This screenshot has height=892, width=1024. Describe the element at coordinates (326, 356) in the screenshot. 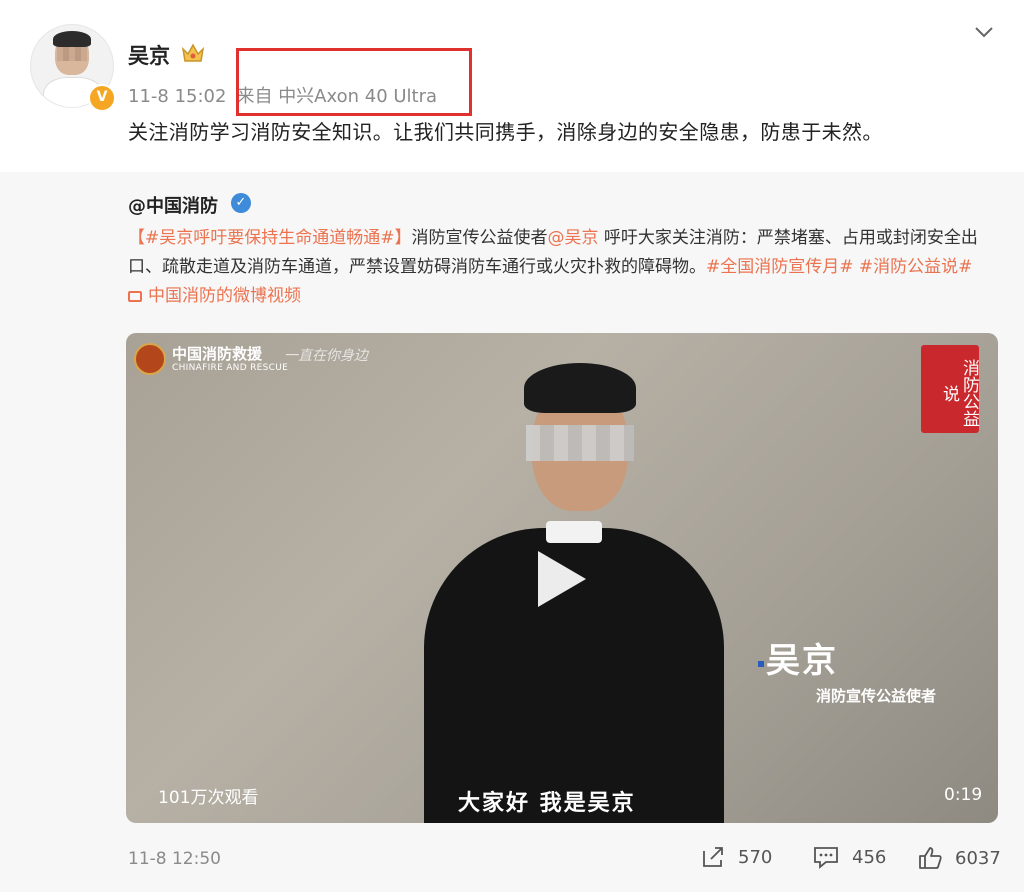

I see `video-logo-slogan: 一直在你身边` at that location.